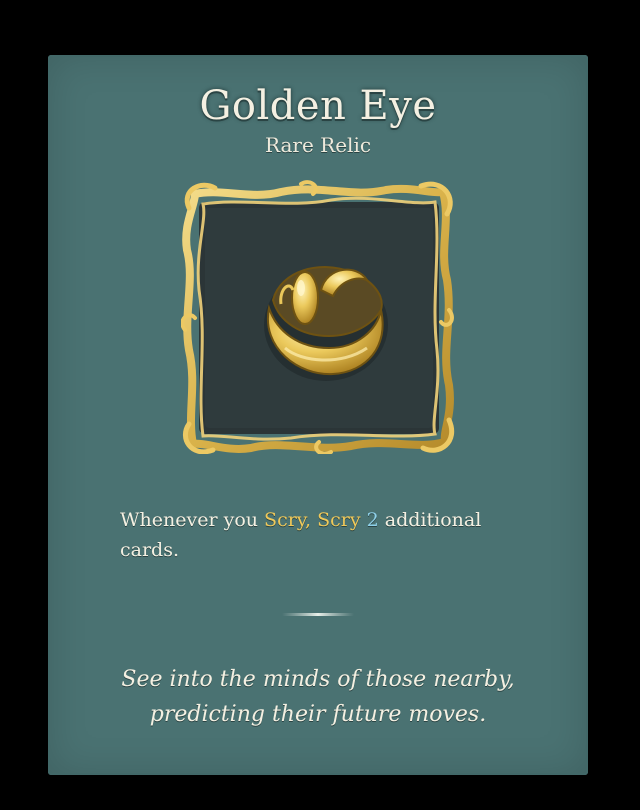 This screenshot has width=640, height=810. I want to click on golden-eye-icon, so click(326, 323).